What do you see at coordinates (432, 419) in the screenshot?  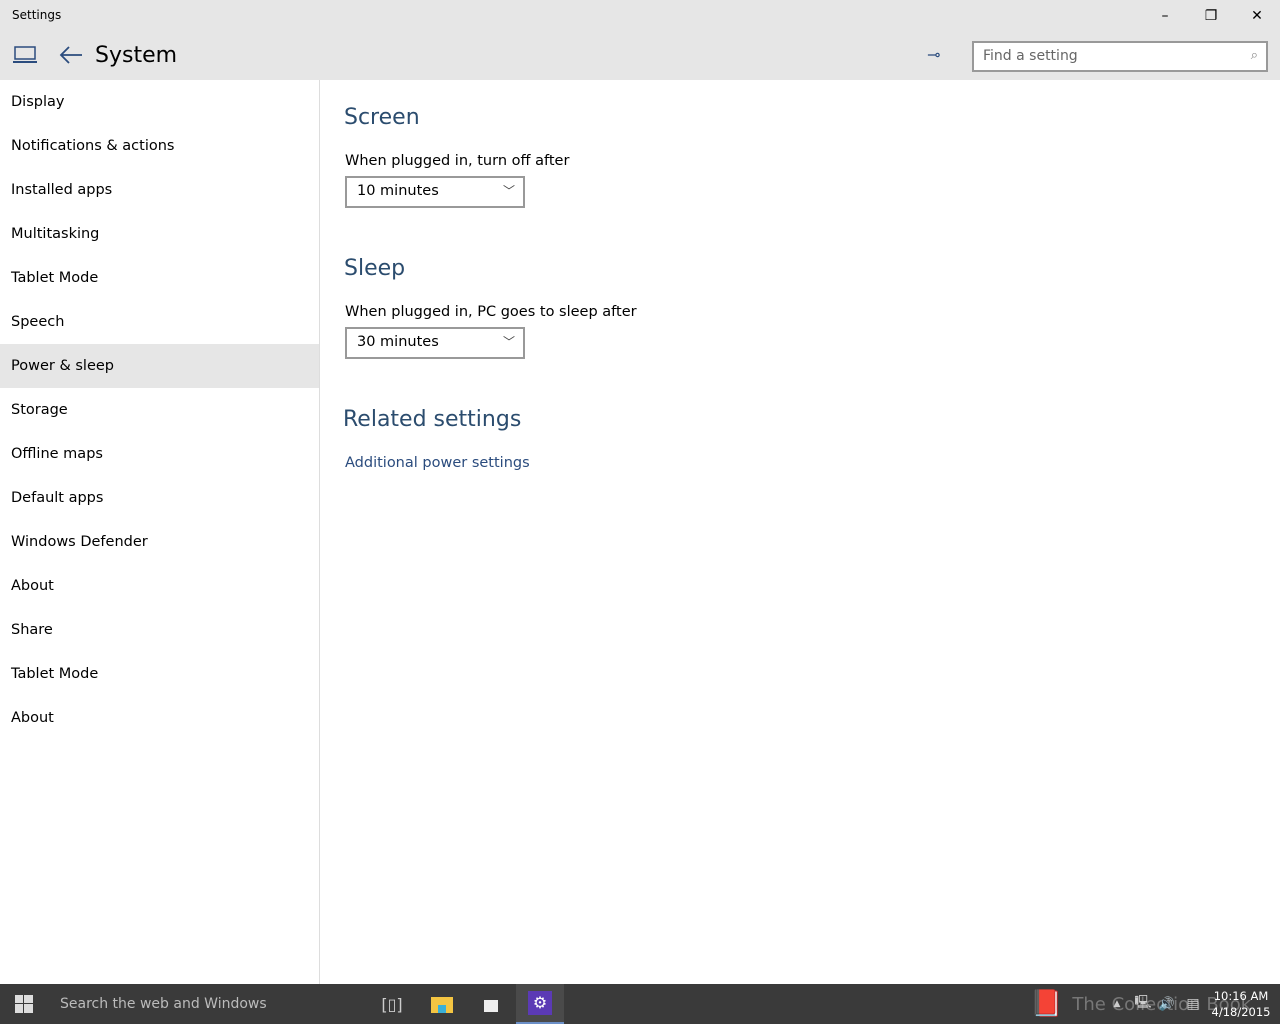 I see `related-settings-heading: Related settings` at bounding box center [432, 419].